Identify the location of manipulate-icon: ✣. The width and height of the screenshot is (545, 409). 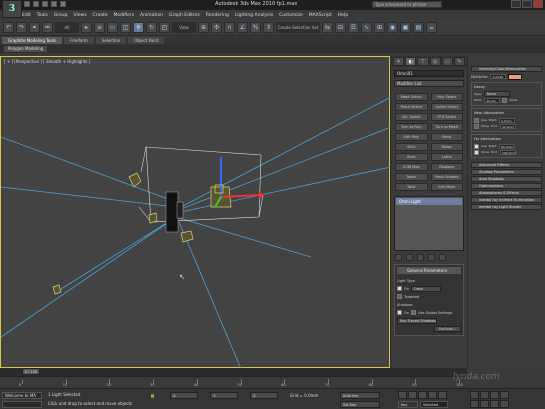
(216, 27).